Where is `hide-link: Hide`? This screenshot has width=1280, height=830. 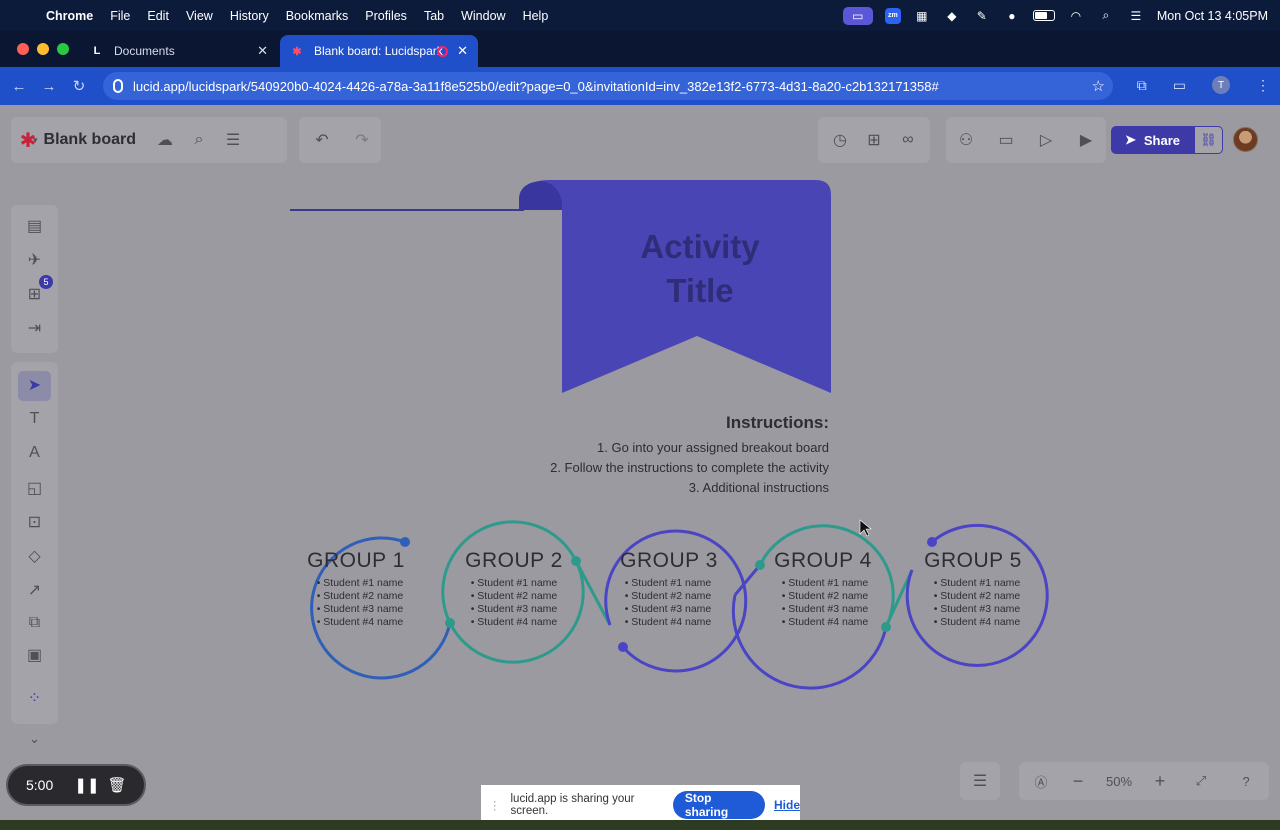
hide-link: Hide is located at coordinates (787, 805).